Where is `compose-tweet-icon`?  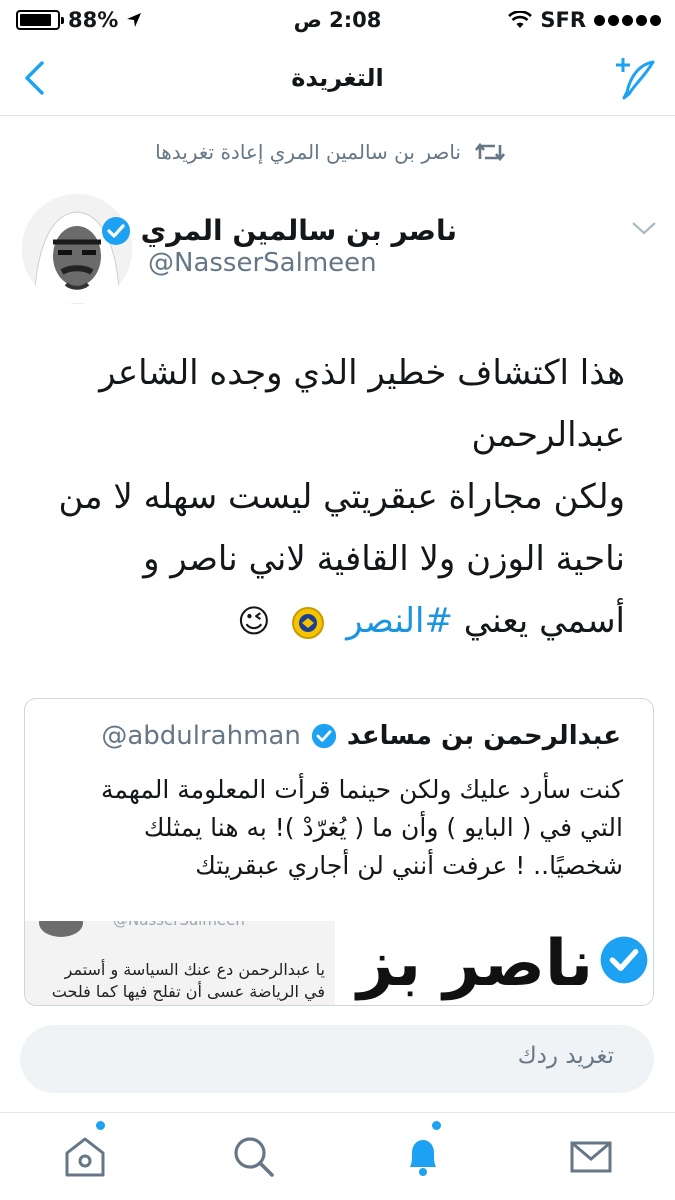
compose-tweet-icon is located at coordinates (635, 77).